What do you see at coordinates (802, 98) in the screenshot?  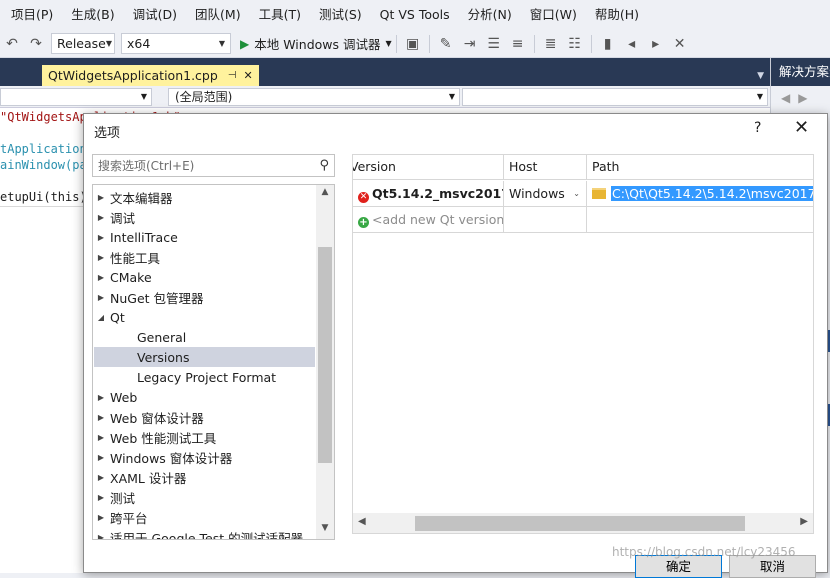 I see `forward-icon: ▶` at bounding box center [802, 98].